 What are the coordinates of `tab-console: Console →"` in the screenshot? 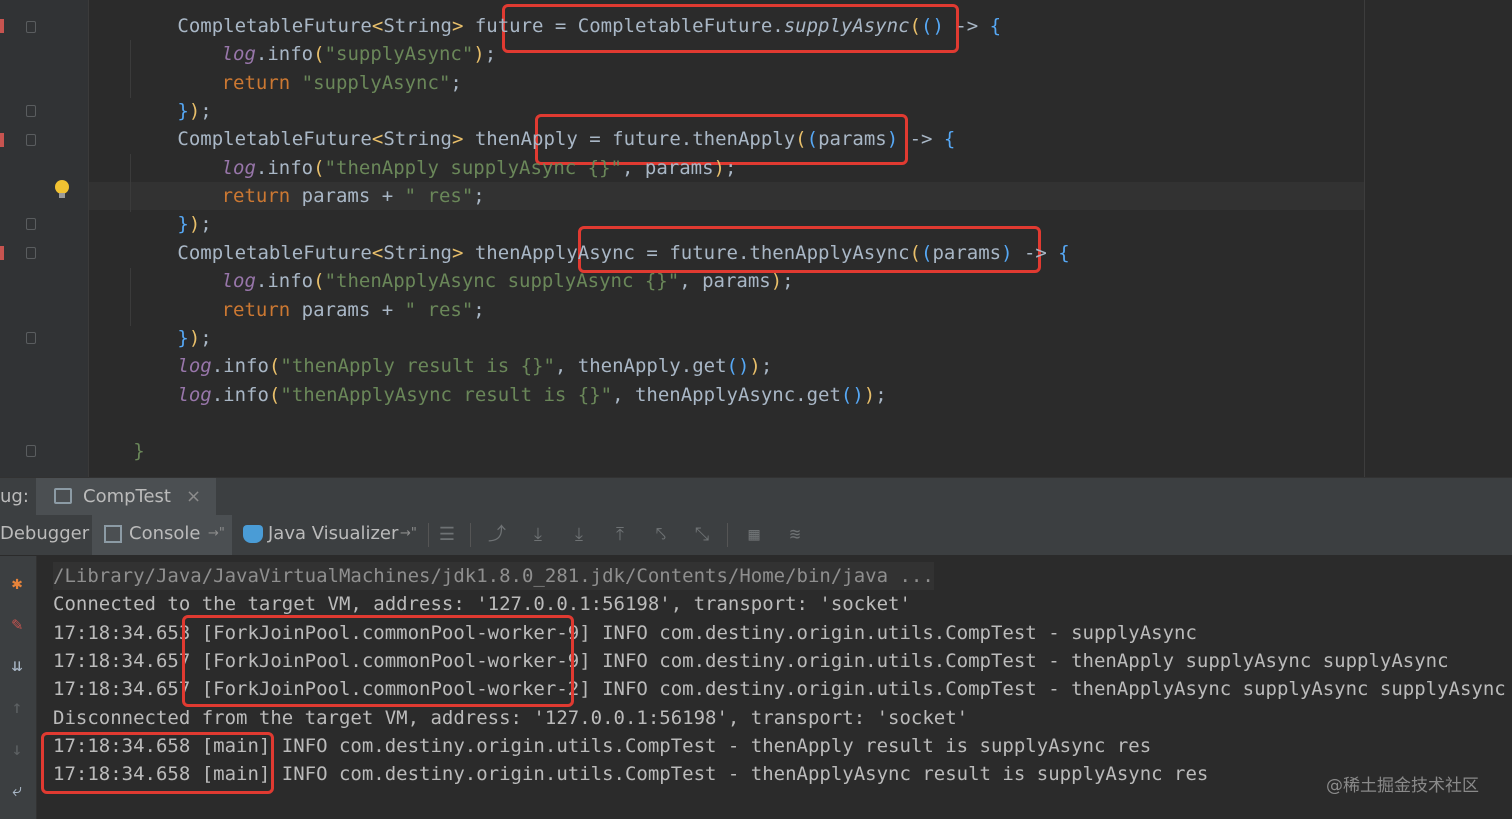 It's located at (162, 535).